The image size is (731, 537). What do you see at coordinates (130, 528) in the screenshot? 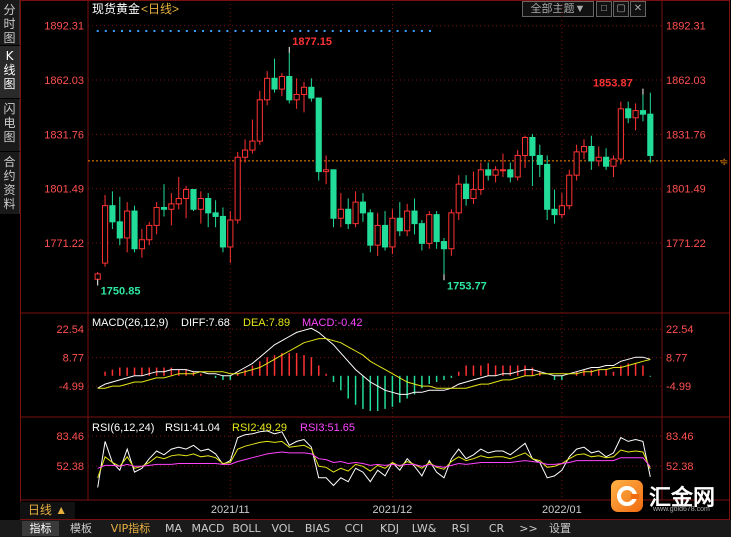
I see `indicator-tab: VIP指标` at bounding box center [130, 528].